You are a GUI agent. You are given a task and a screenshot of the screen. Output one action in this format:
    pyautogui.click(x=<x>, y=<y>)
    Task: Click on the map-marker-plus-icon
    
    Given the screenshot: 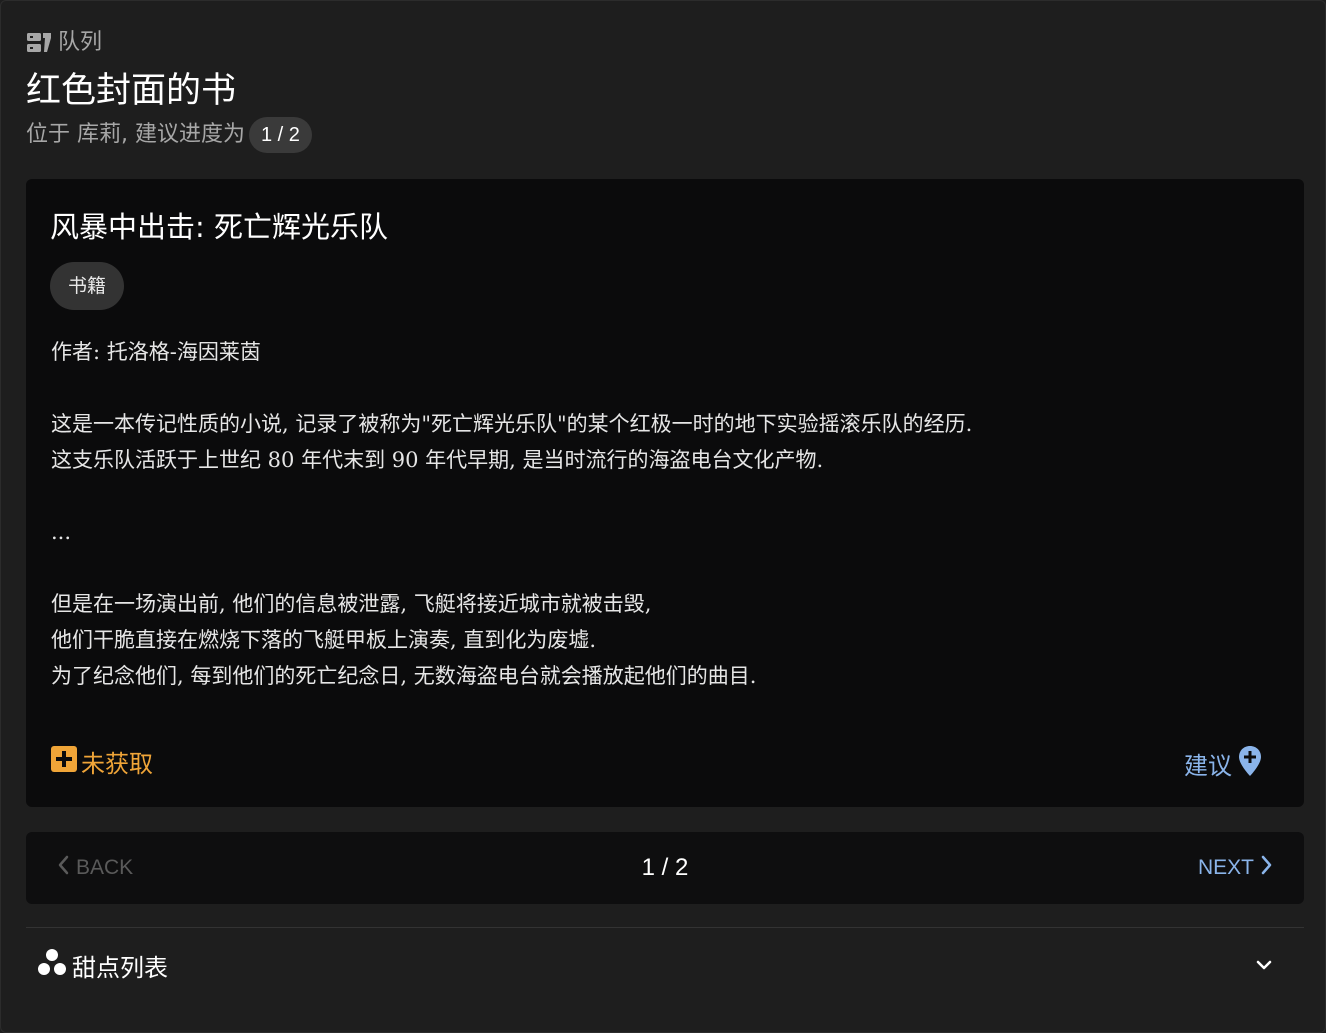 What is the action you would take?
    pyautogui.click(x=1250, y=765)
    